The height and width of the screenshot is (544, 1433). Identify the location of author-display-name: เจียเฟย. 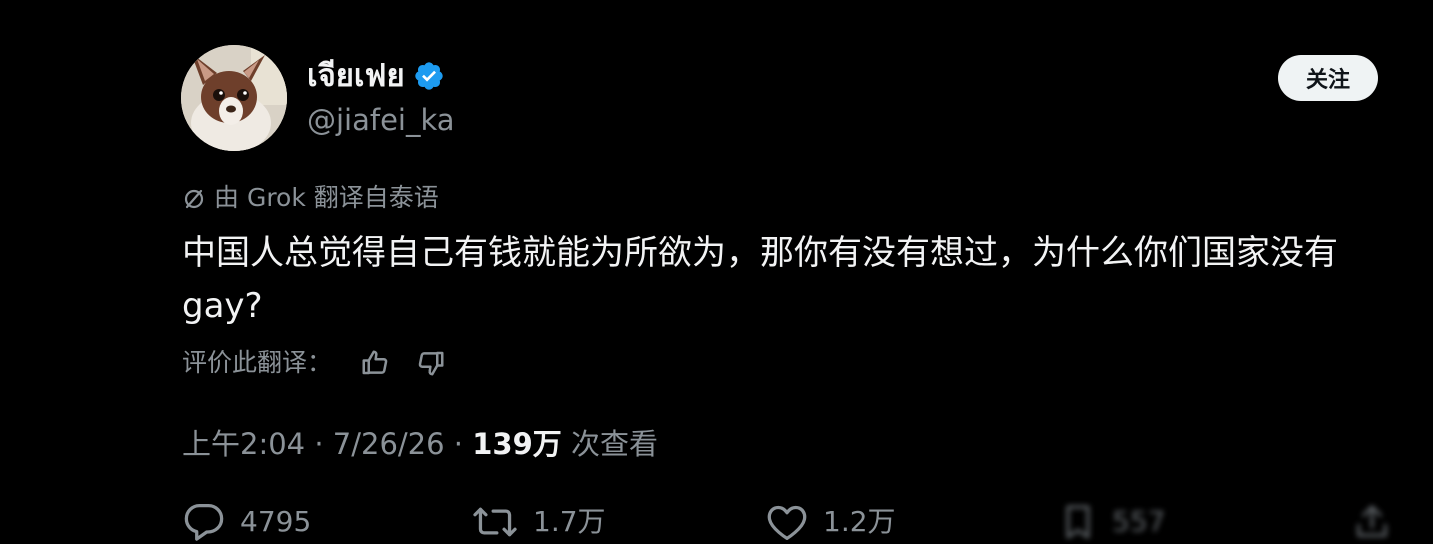
(356, 76).